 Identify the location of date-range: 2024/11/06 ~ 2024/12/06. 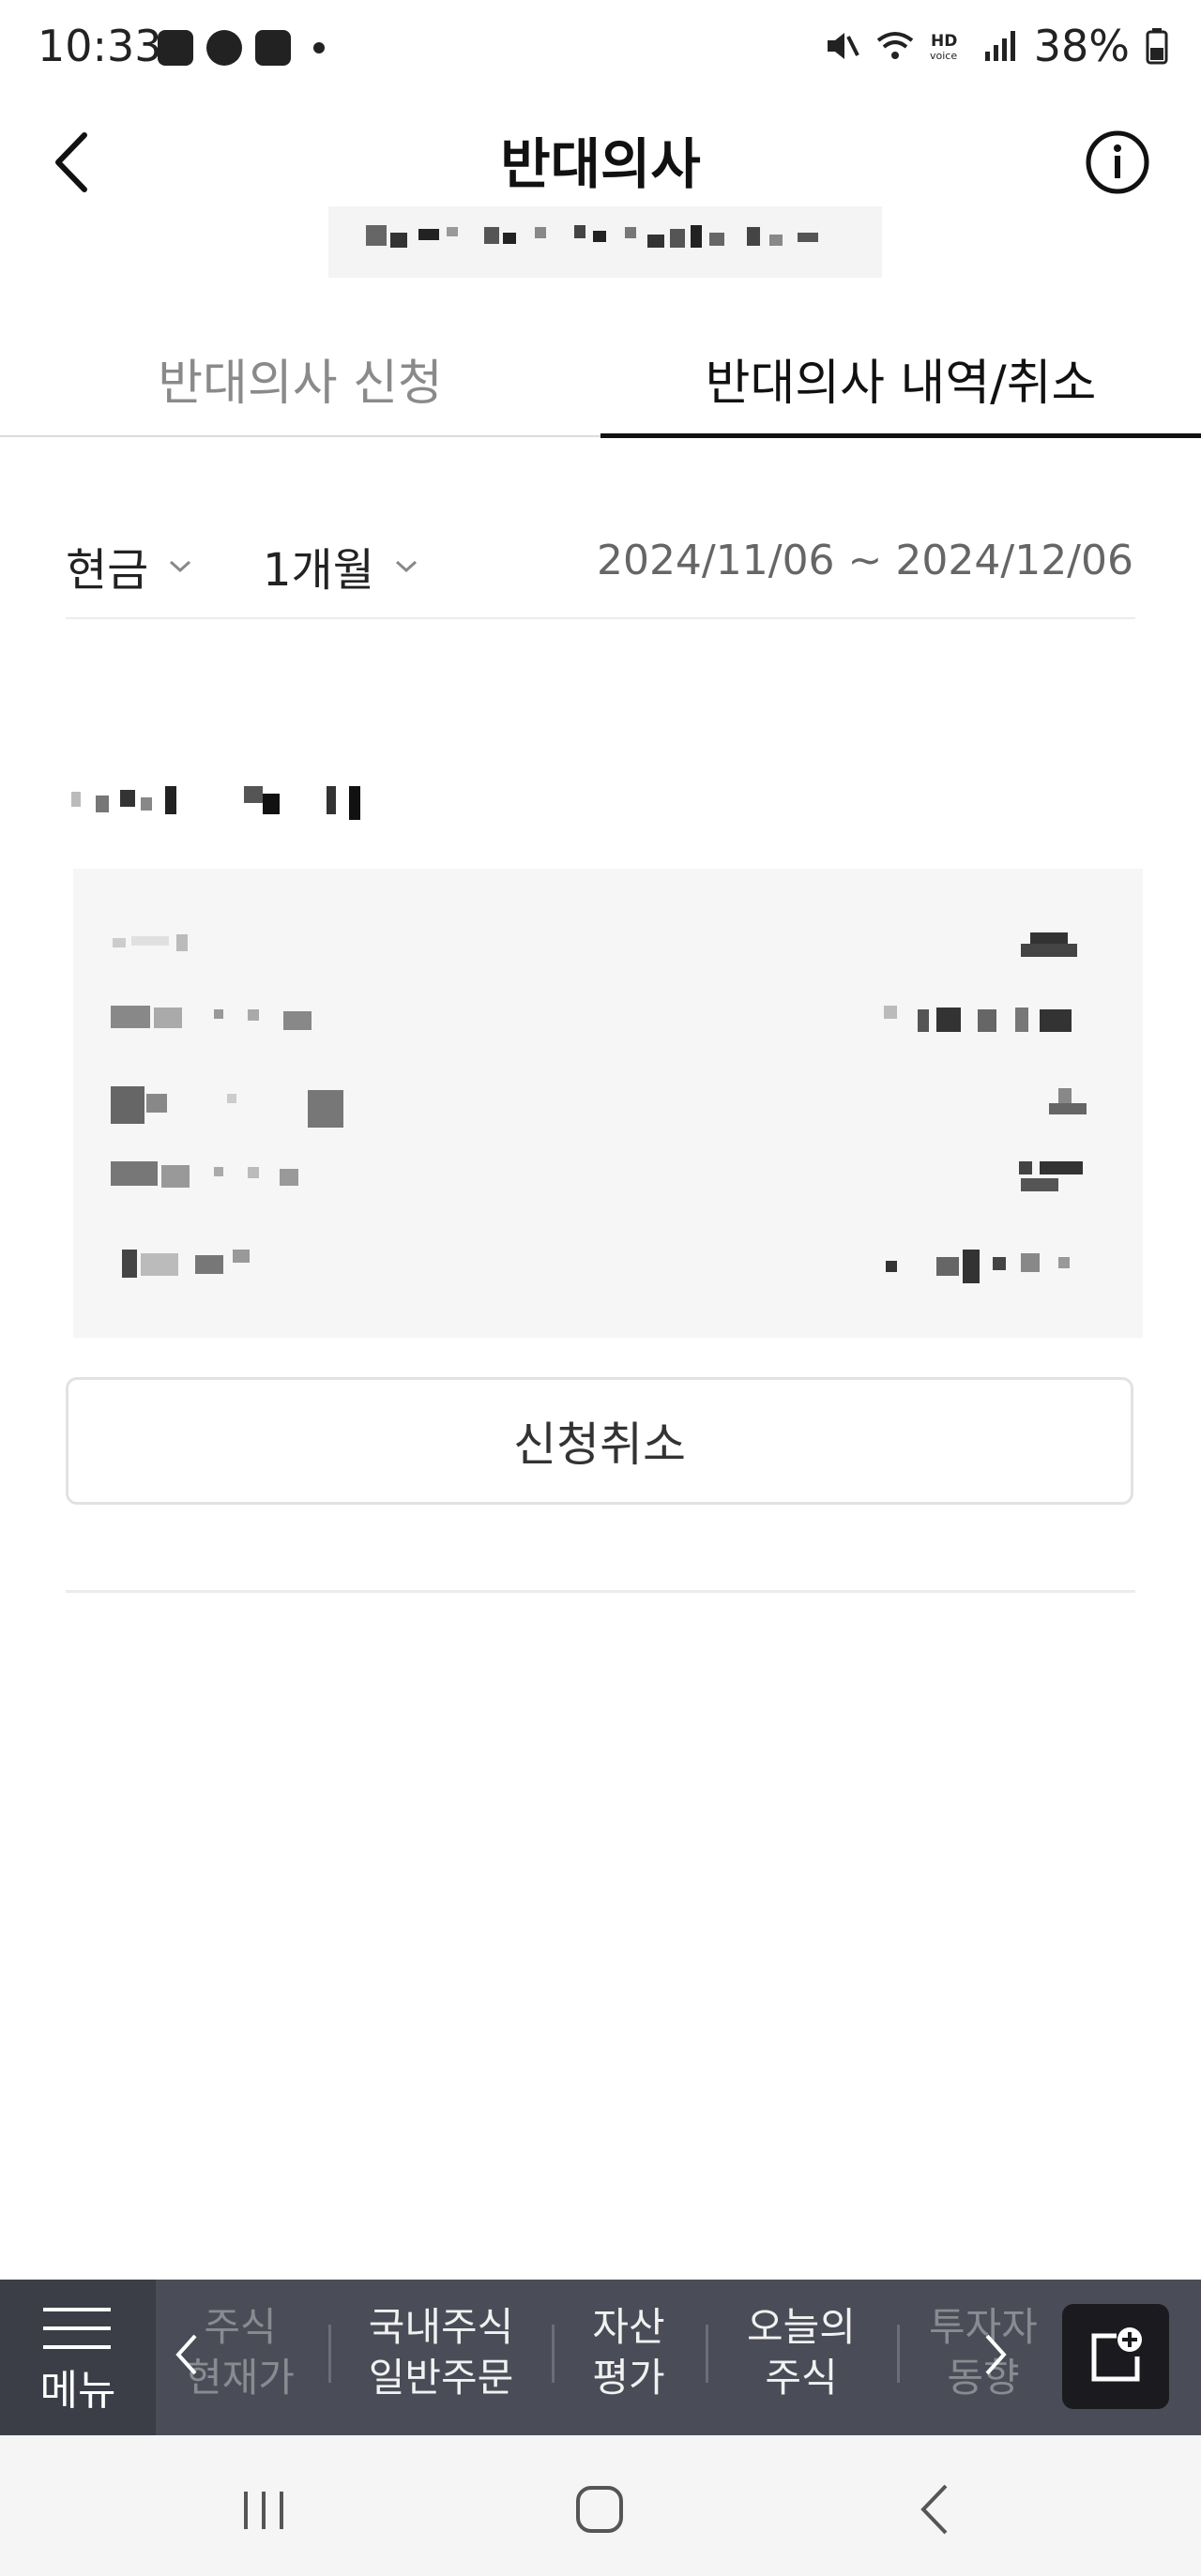
(865, 561).